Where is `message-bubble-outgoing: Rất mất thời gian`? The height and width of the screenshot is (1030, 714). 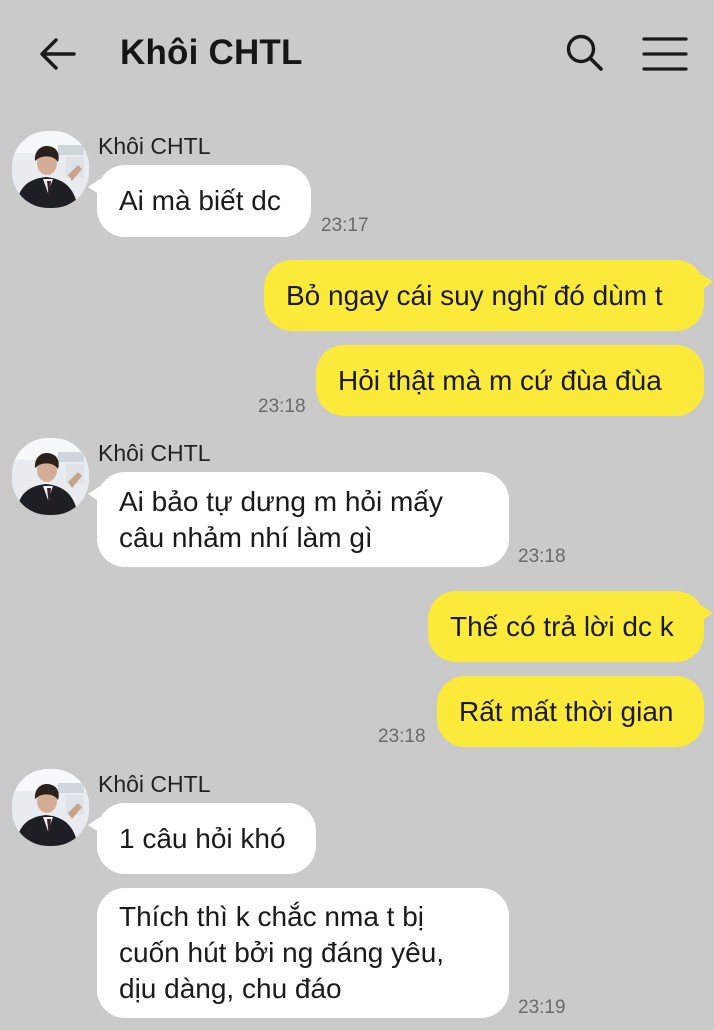
message-bubble-outgoing: Rất mất thời gian is located at coordinates (570, 711).